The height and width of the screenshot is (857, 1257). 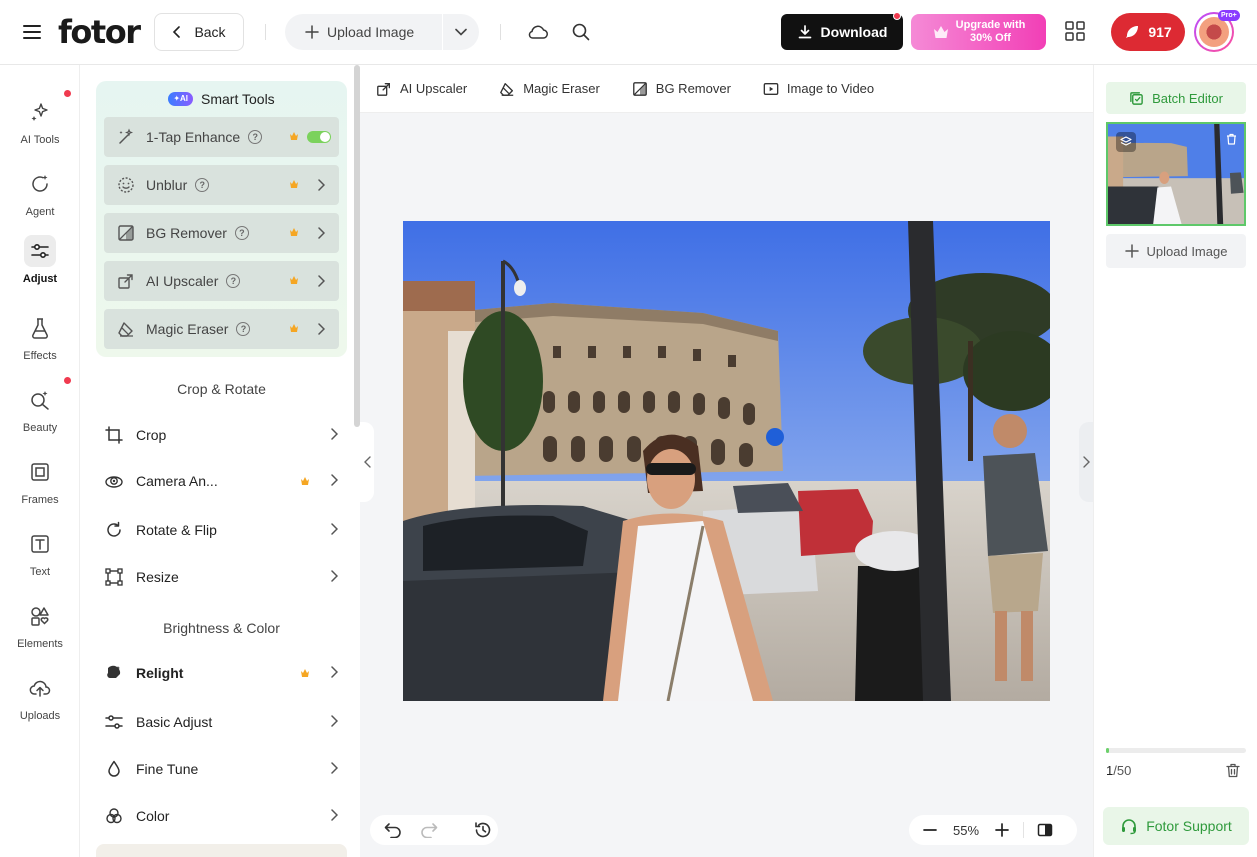 I want to click on smart-tool-1-tap-enhance: 1-Tap Enhance ?, so click(x=221, y=137).